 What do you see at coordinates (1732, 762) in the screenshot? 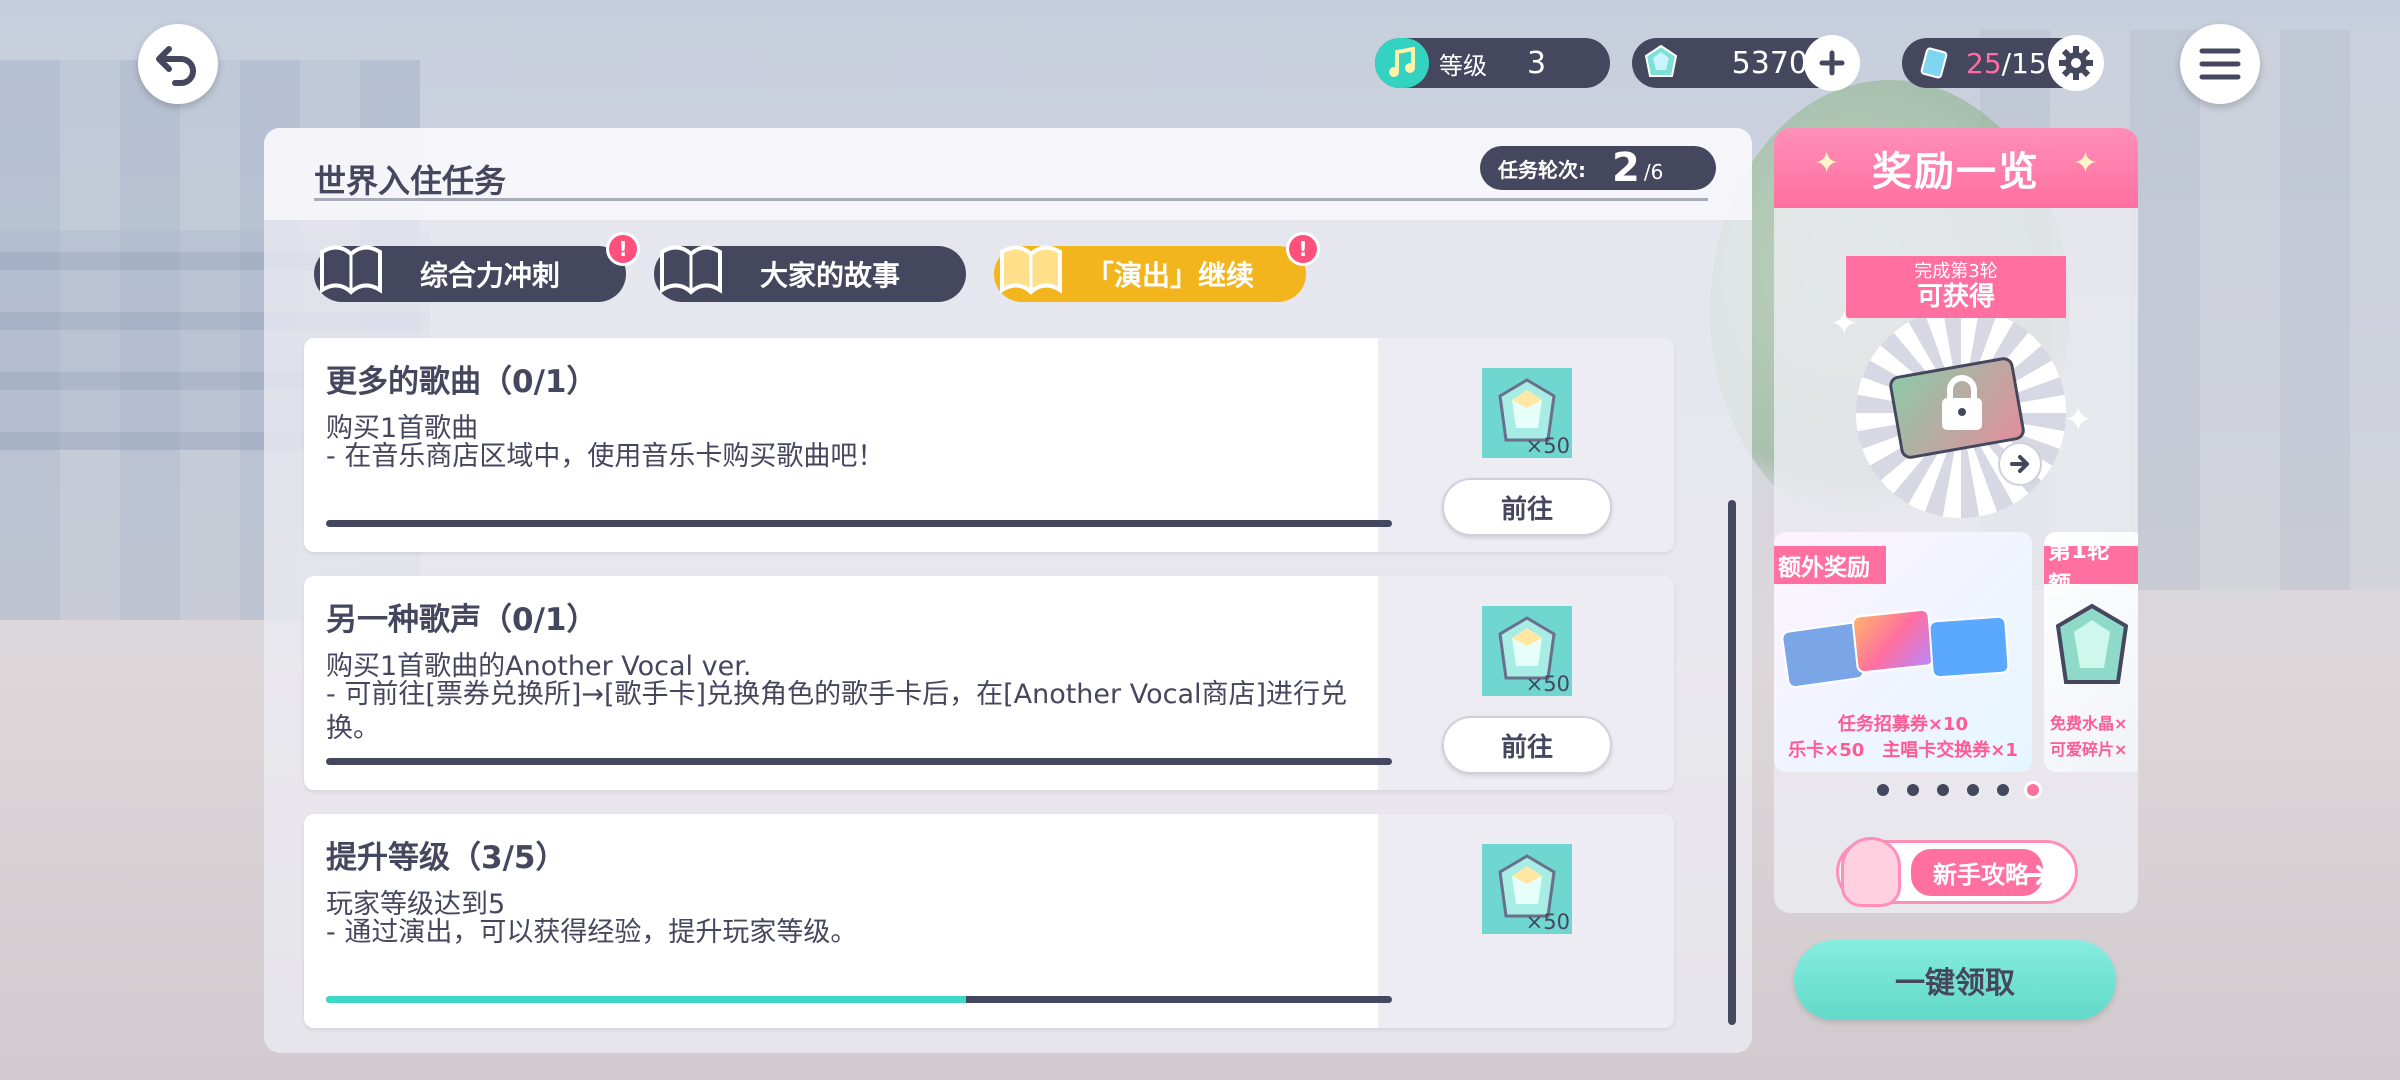
I see `mission-list-scrollbar` at bounding box center [1732, 762].